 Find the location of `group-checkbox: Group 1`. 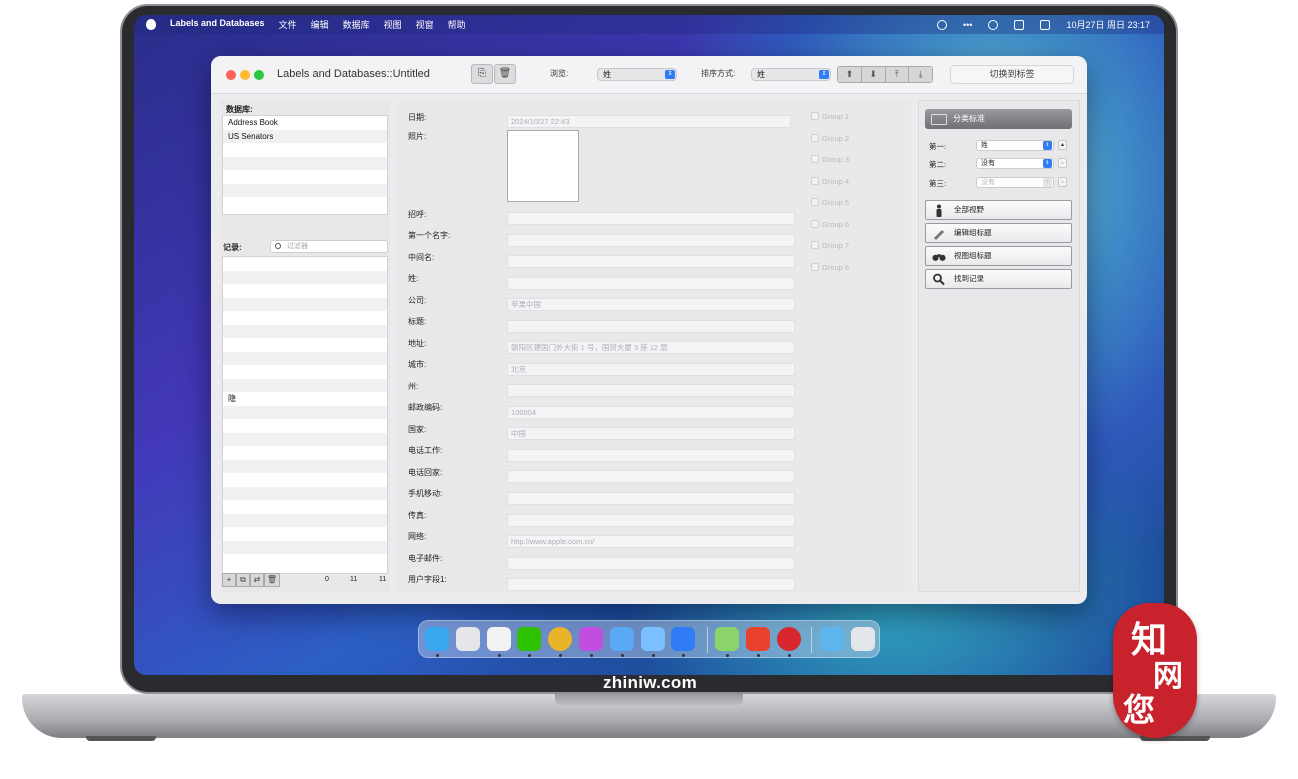

group-checkbox: Group 1 is located at coordinates (830, 116).